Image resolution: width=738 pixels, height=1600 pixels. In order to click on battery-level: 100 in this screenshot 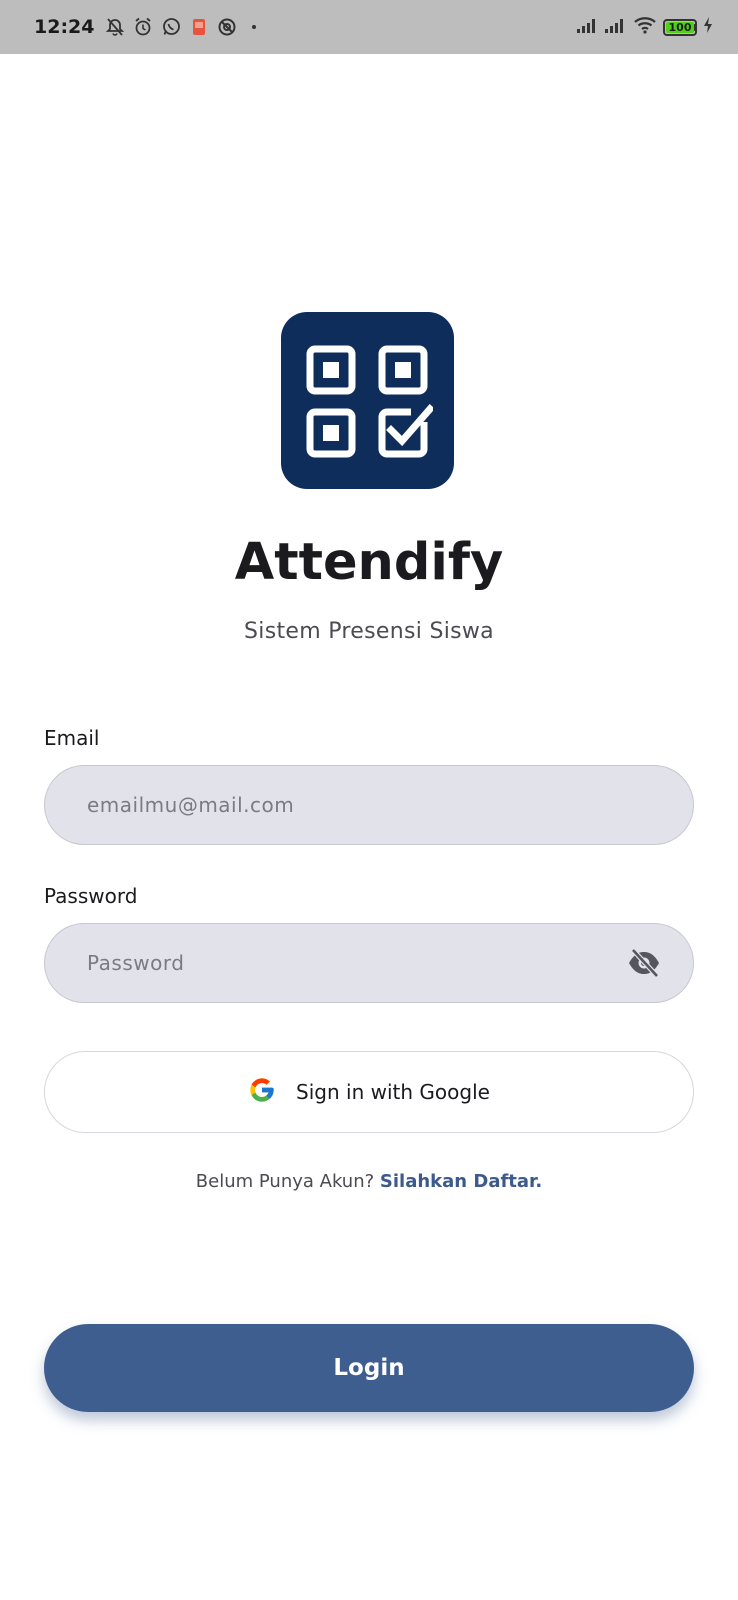, I will do `click(680, 27)`.